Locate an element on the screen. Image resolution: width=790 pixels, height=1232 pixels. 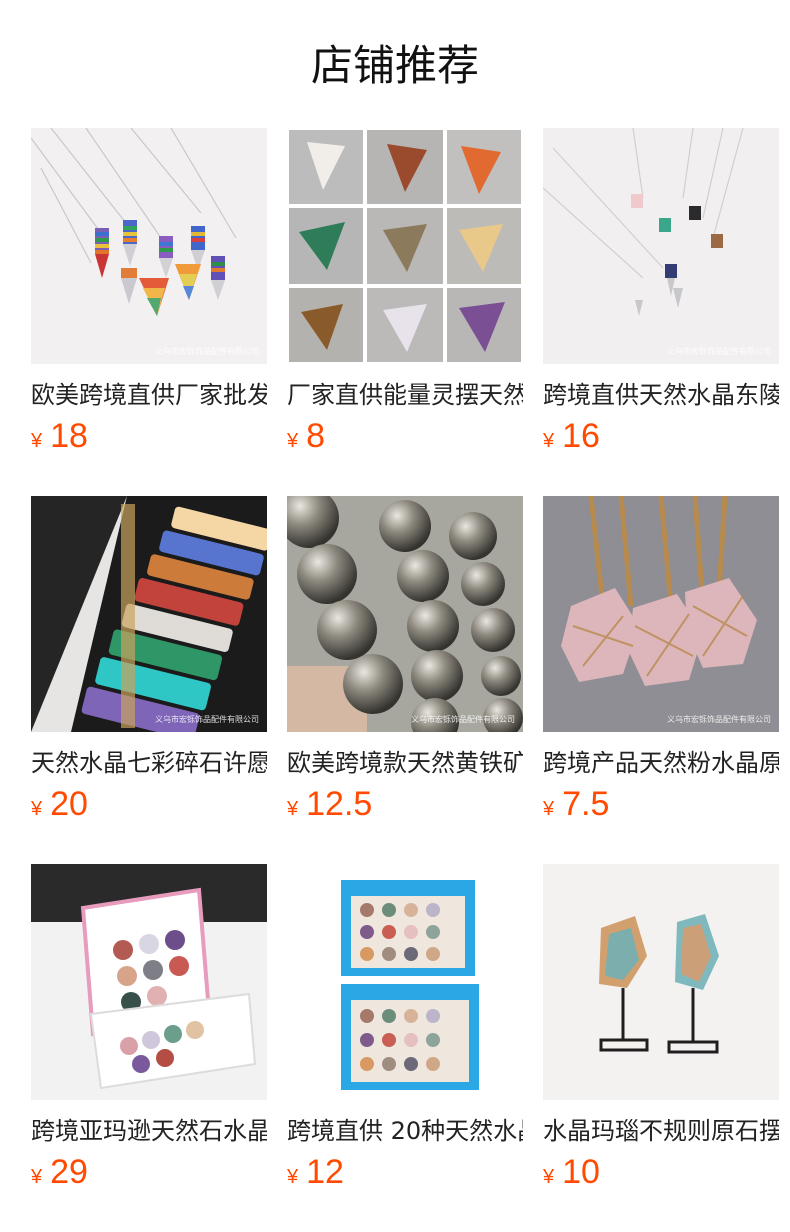
product-name: 跨境亚玛逊天然石水晶 is located at coordinates (149, 1131).